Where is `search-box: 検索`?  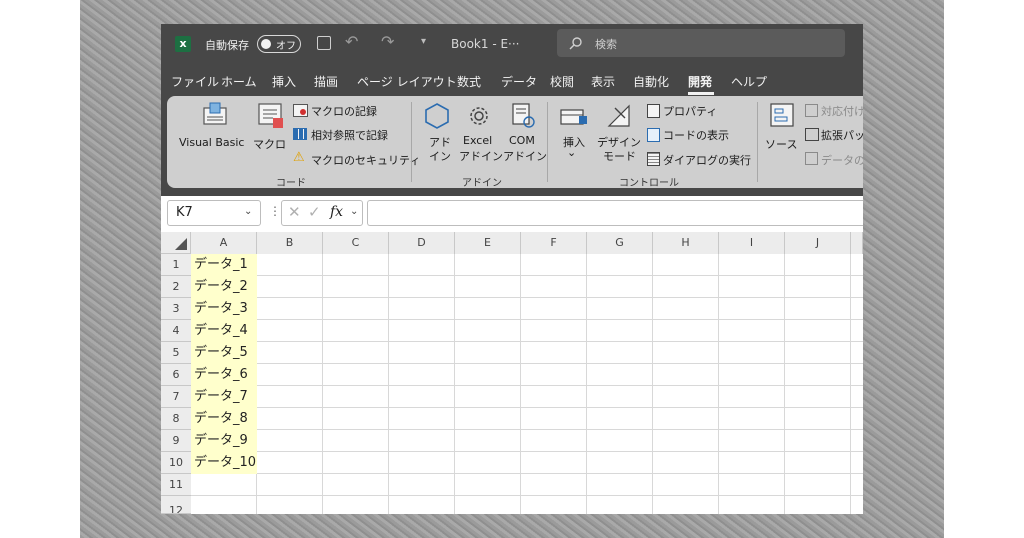
search-box: 検索 is located at coordinates (701, 43).